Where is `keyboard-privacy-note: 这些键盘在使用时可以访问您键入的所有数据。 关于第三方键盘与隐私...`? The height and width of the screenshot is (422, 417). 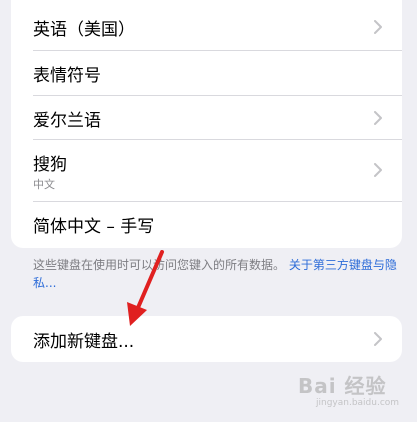
keyboard-privacy-note: 这些键盘在使用时可以访问您键入的所有数据。 关于第三方键盘与隐私... is located at coordinates (222, 274).